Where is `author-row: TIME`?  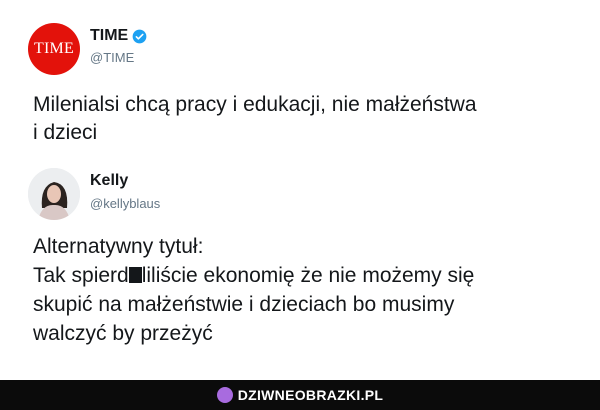
author-row: TIME is located at coordinates (118, 36).